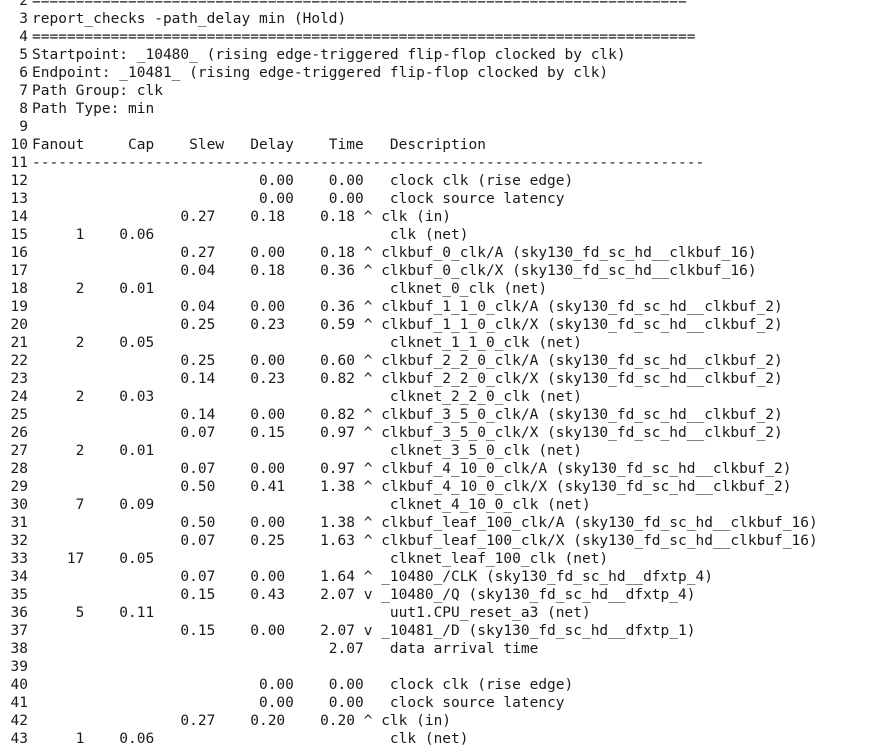  I want to click on code-line: 2 0.03 clknet_2_2_0_clk (net), so click(461, 397).